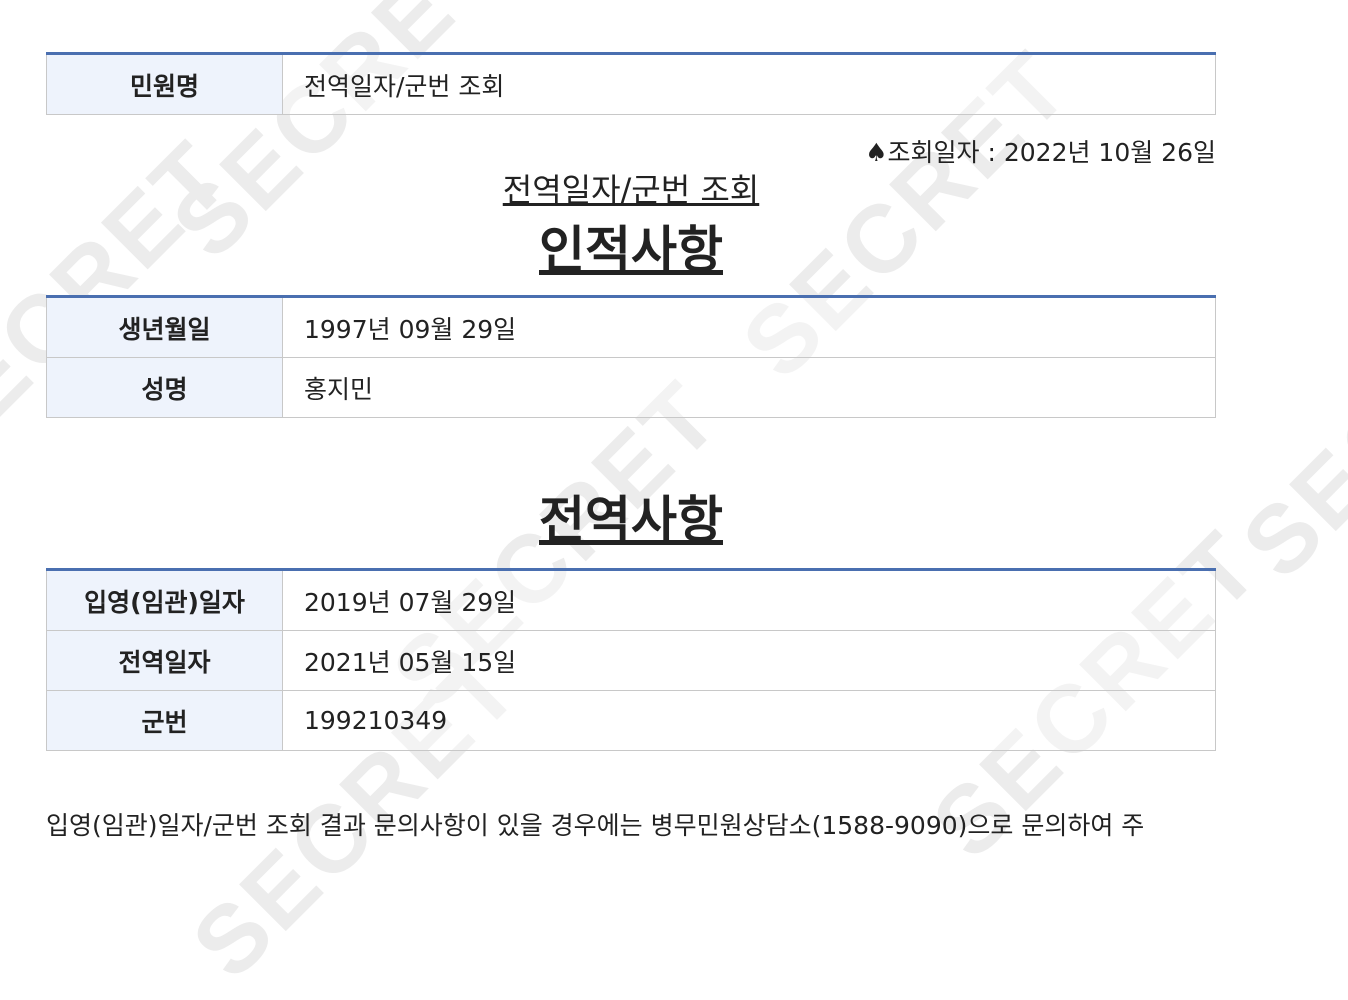 This screenshot has width=1348, height=1000. What do you see at coordinates (1040, 152) in the screenshot?
I see `query-date: ♠조회일자 : 2022년 10월 26일` at bounding box center [1040, 152].